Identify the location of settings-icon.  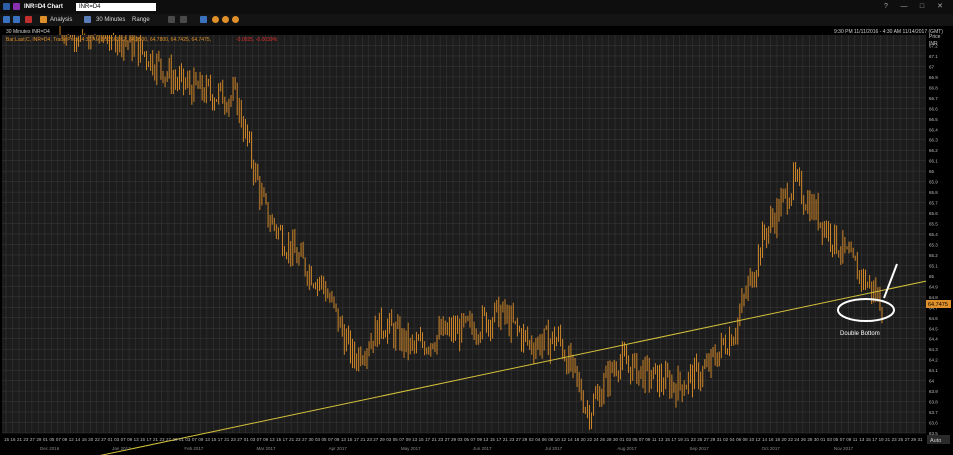
(183, 19).